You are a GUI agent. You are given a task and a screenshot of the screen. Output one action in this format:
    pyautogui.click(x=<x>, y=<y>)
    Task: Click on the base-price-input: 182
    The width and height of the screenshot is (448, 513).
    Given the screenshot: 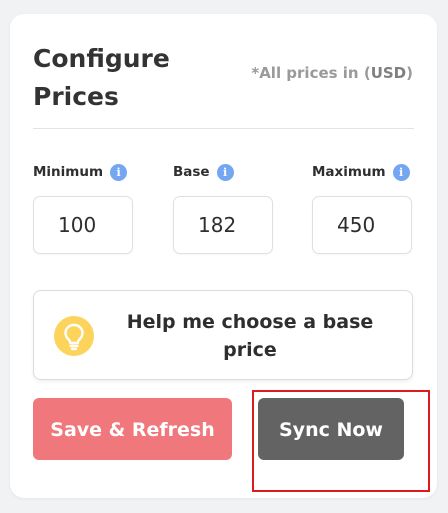 What is the action you would take?
    pyautogui.click(x=223, y=225)
    